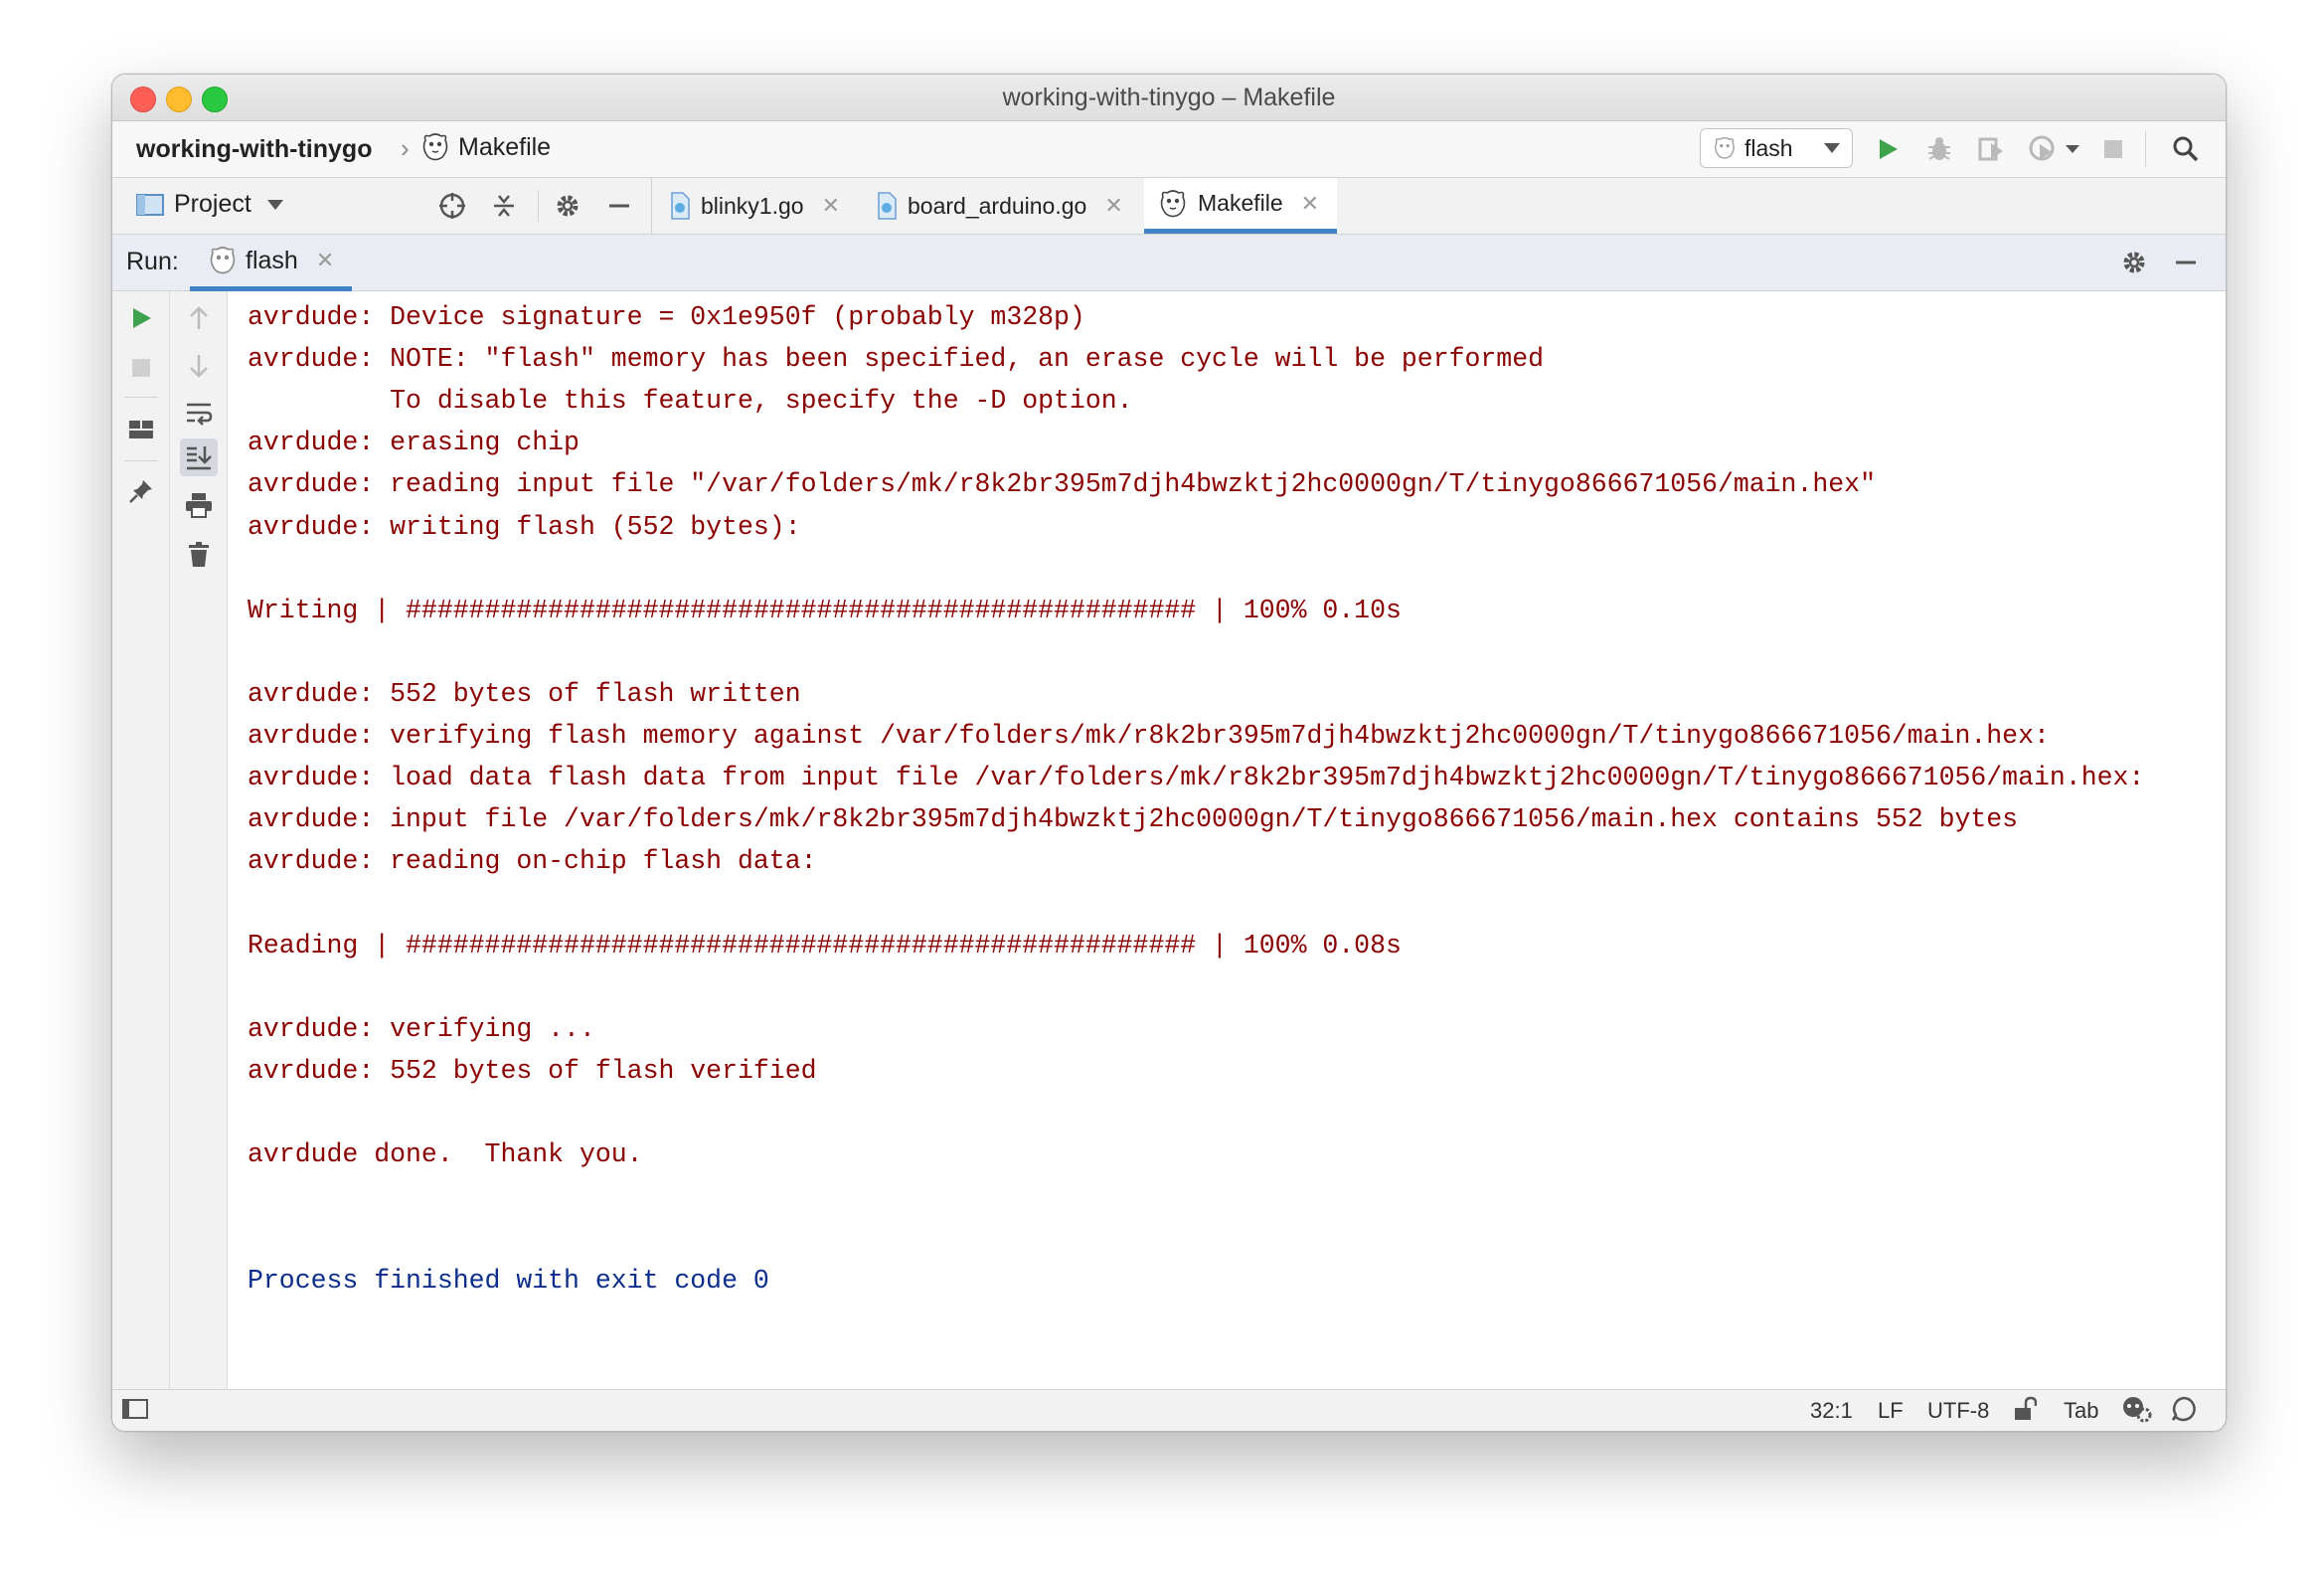  I want to click on search-everywhere-button, so click(2186, 149).